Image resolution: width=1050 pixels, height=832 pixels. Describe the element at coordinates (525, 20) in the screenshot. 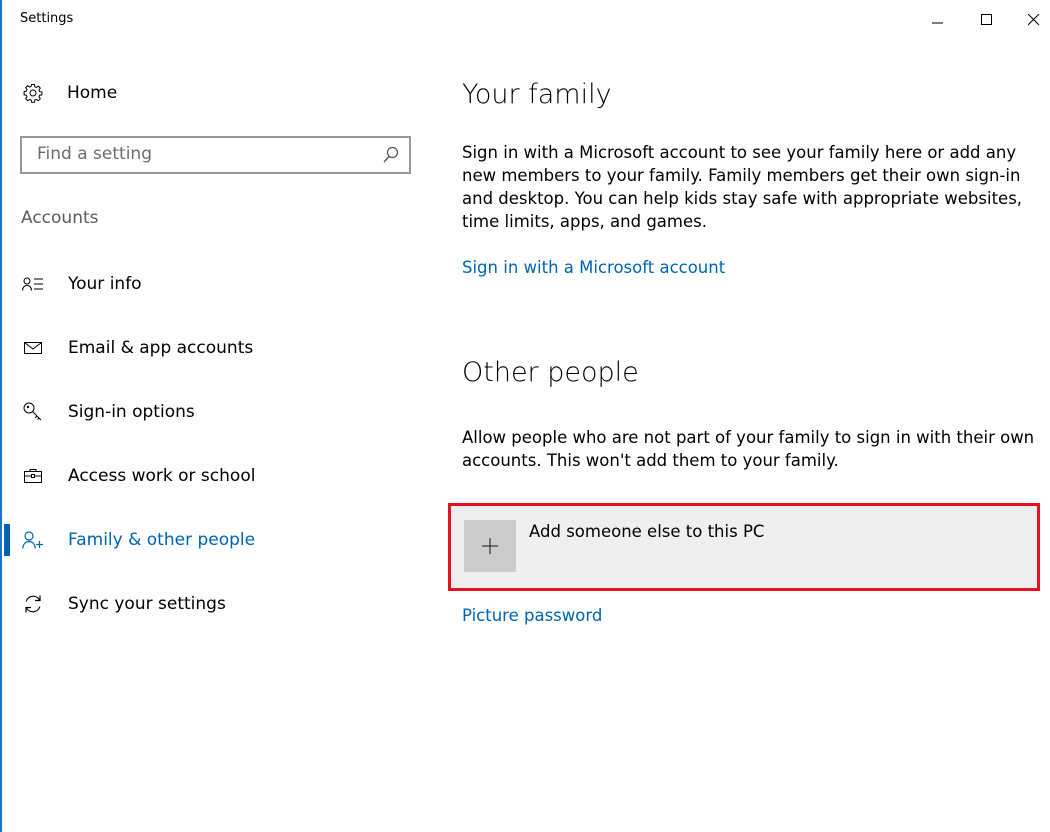

I see `title-bar: Settings` at that location.